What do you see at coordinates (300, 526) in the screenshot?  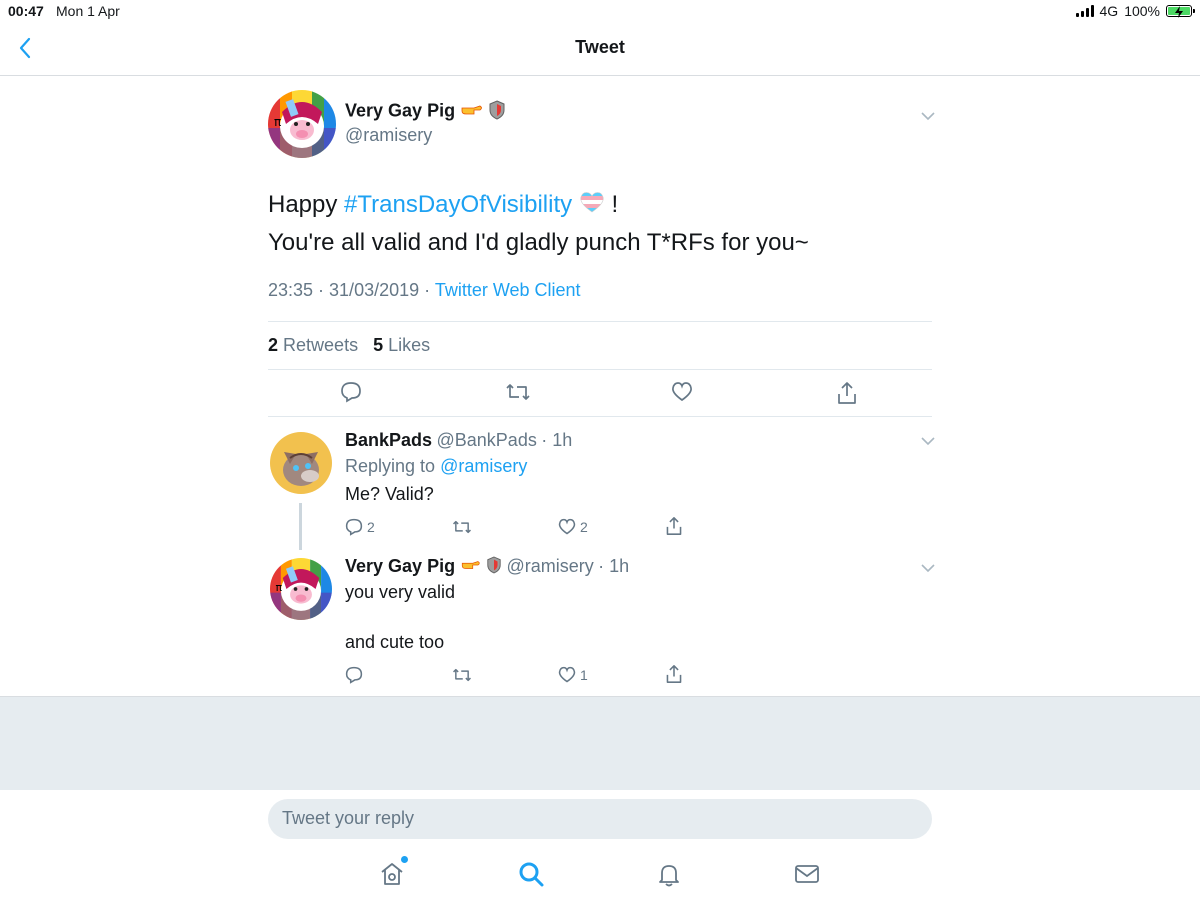 I see `thread-line` at bounding box center [300, 526].